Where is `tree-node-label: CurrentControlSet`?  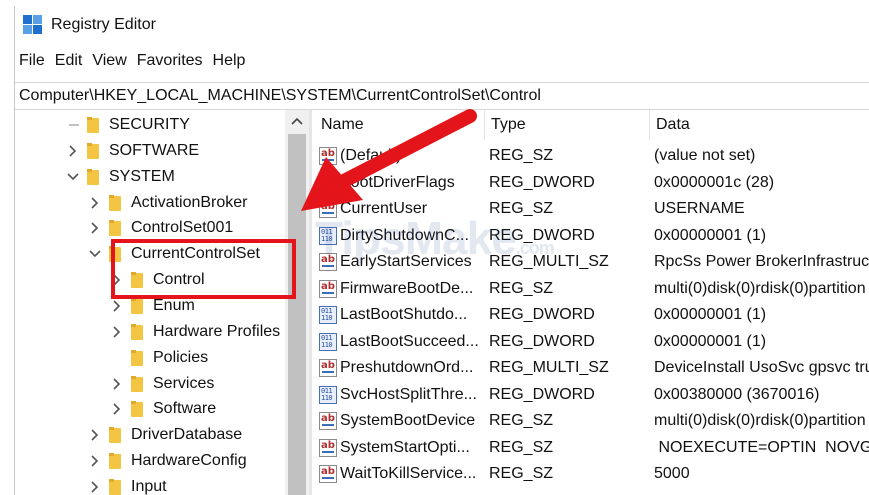 tree-node-label: CurrentControlSet is located at coordinates (195, 254).